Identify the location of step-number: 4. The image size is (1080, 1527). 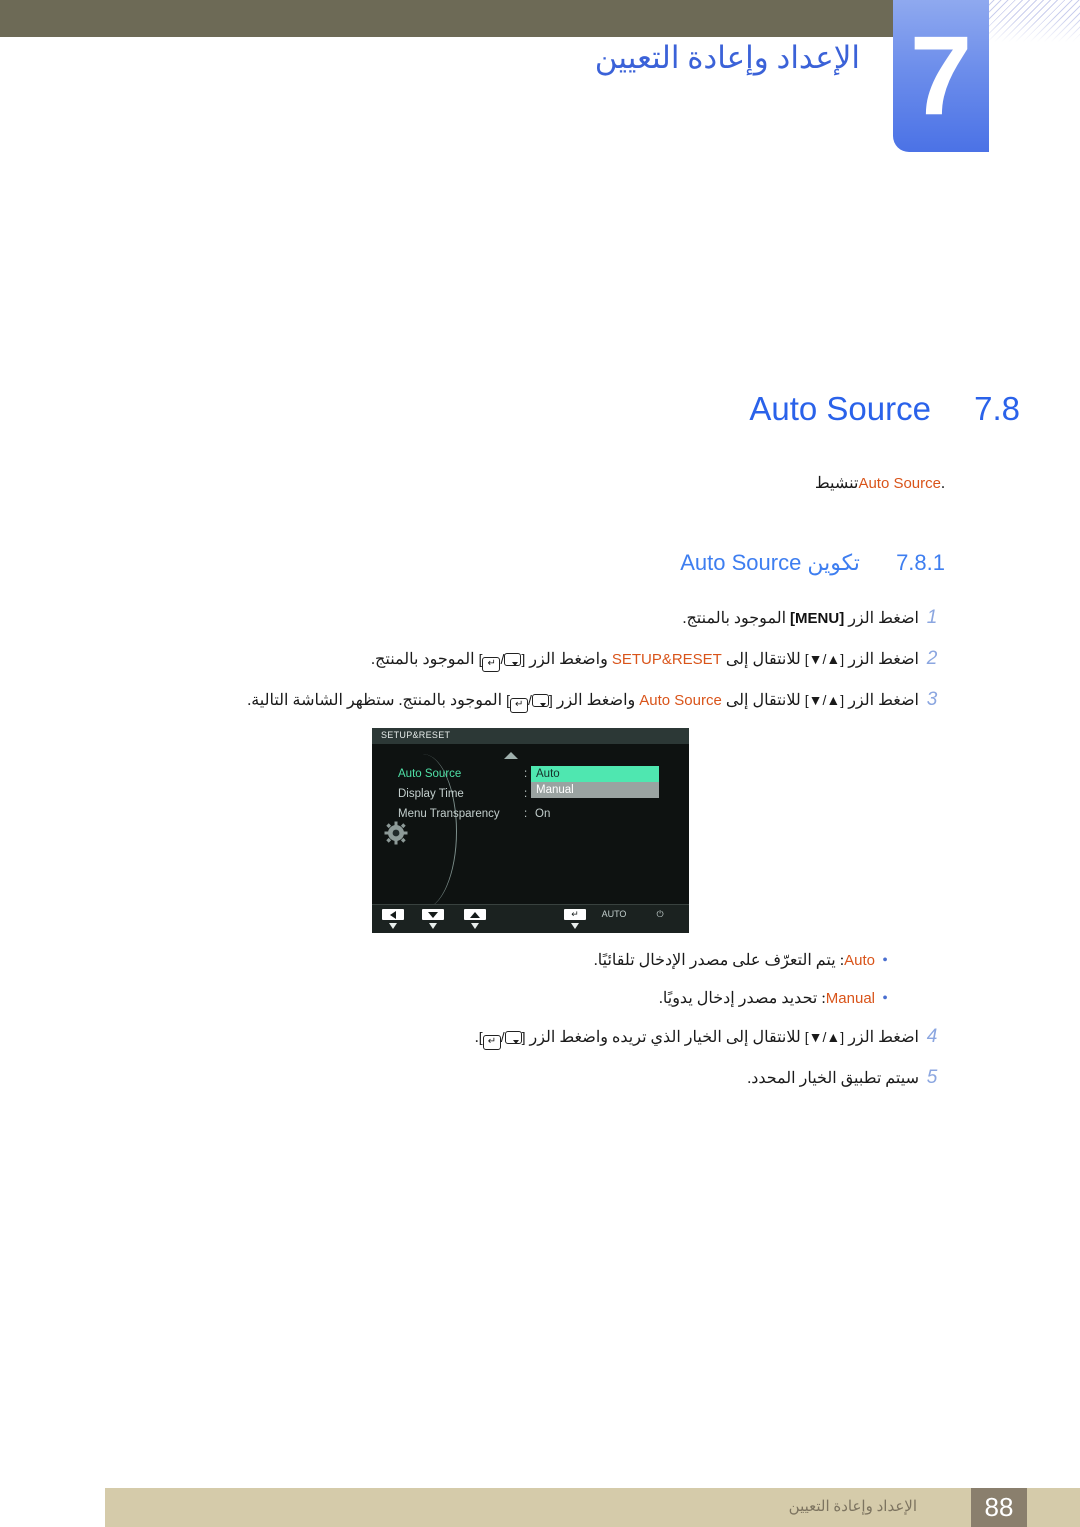
(932, 1036).